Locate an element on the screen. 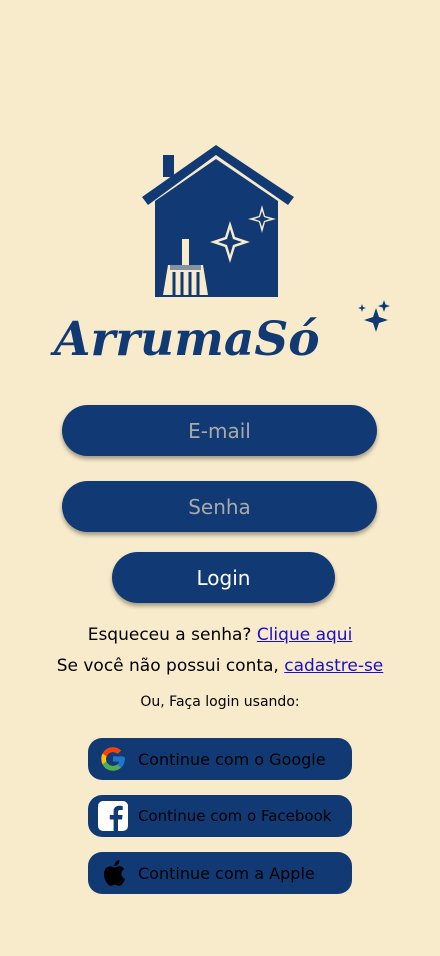 This screenshot has width=440, height=956. apple-login-button: Continue com a Apple is located at coordinates (220, 873).